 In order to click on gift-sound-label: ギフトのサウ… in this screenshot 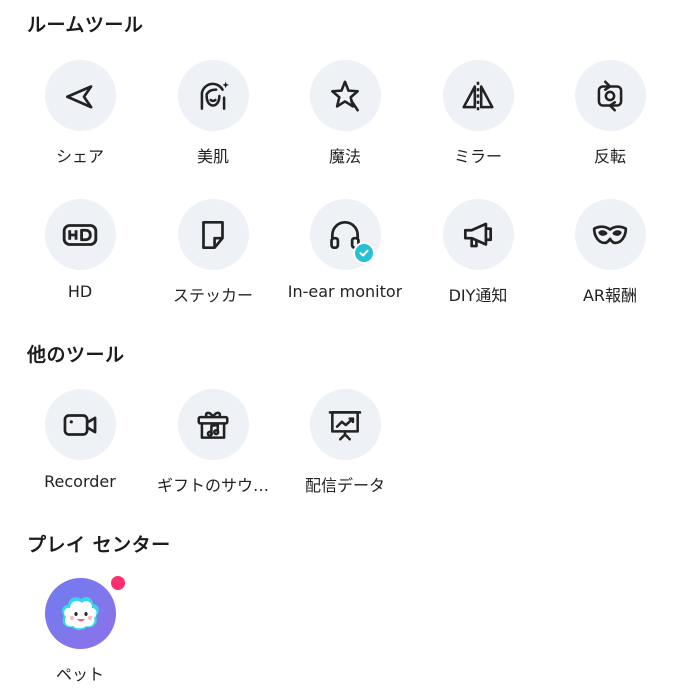, I will do `click(212, 485)`.